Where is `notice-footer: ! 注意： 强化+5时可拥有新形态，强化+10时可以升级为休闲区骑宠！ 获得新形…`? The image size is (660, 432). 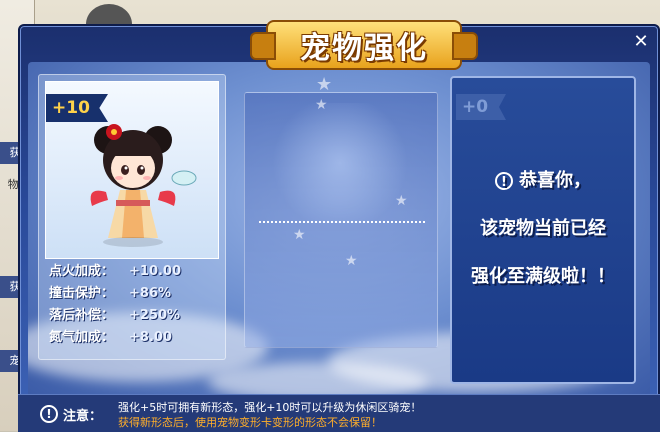
notice-footer: ! 注意： 强化+5时可拥有新形态，强化+10时可以升级为休闲区骑宠！ 获得新形… is located at coordinates (339, 413).